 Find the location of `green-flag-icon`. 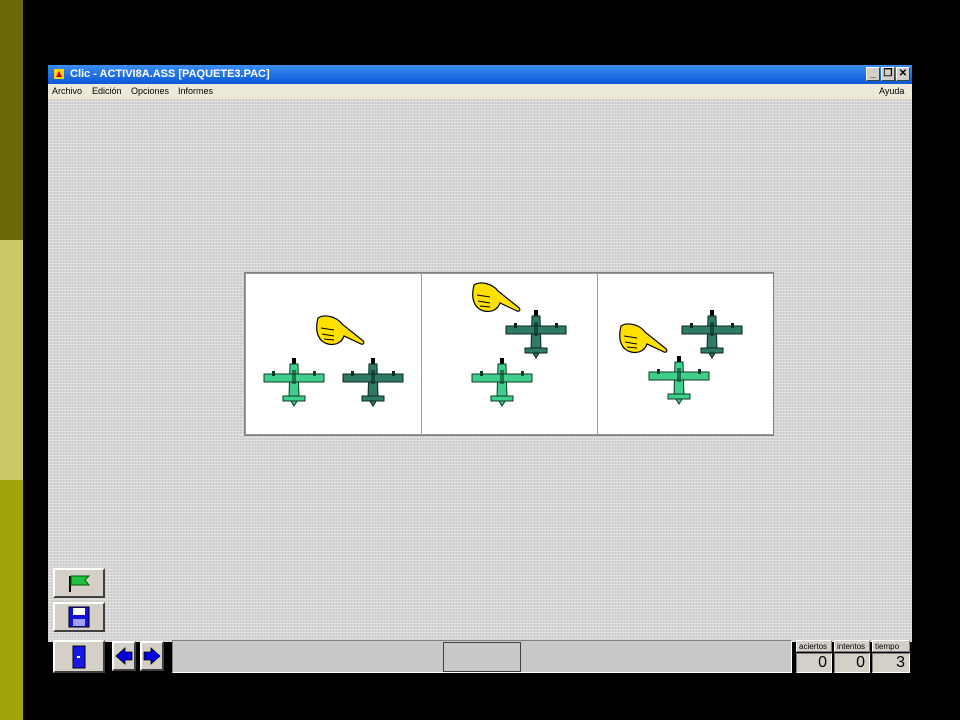

green-flag-icon is located at coordinates (80, 583).